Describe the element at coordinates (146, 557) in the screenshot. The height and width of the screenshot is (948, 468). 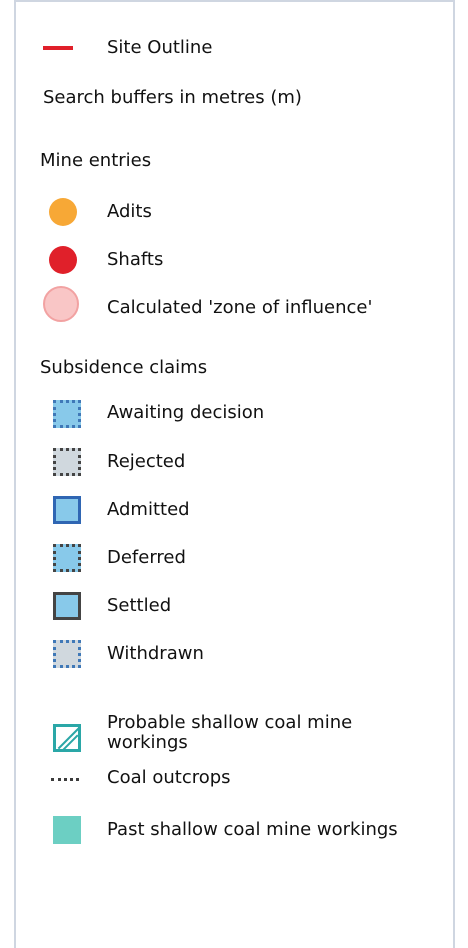
I see `deferred-label: Deferred` at that location.